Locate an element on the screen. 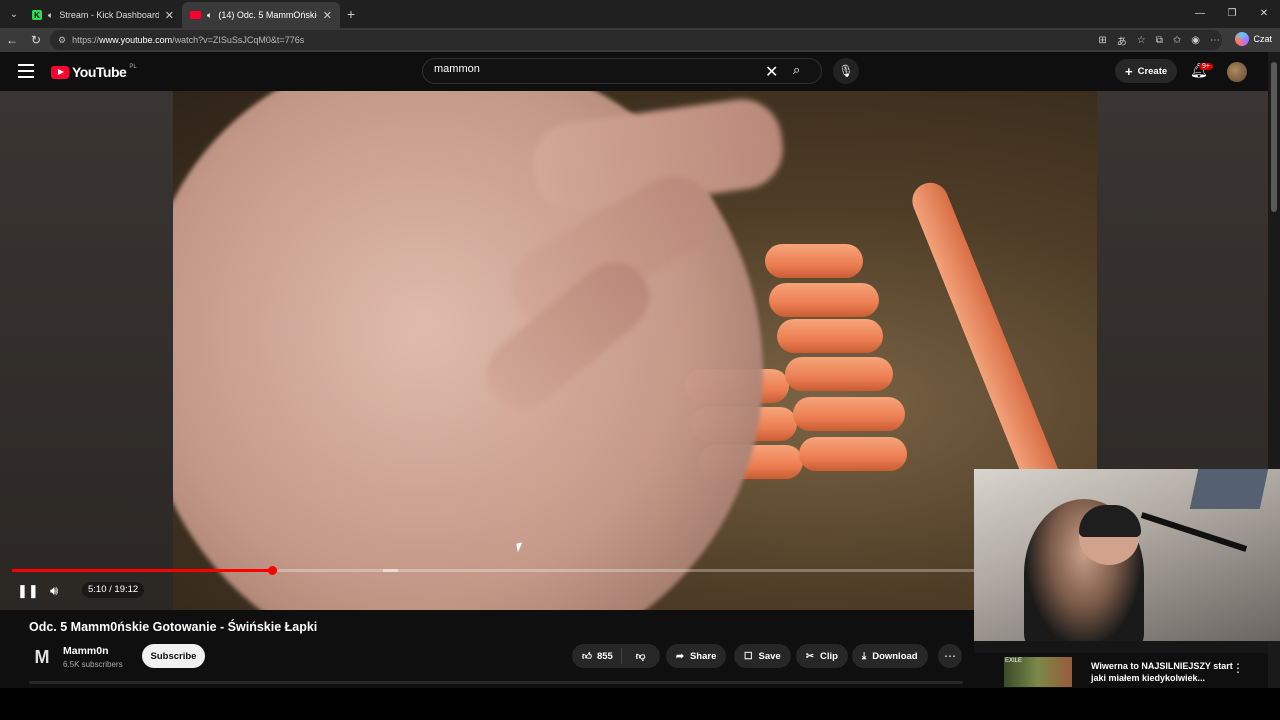 The image size is (1280, 720). pause-icon: ❚❚ is located at coordinates (28, 591).